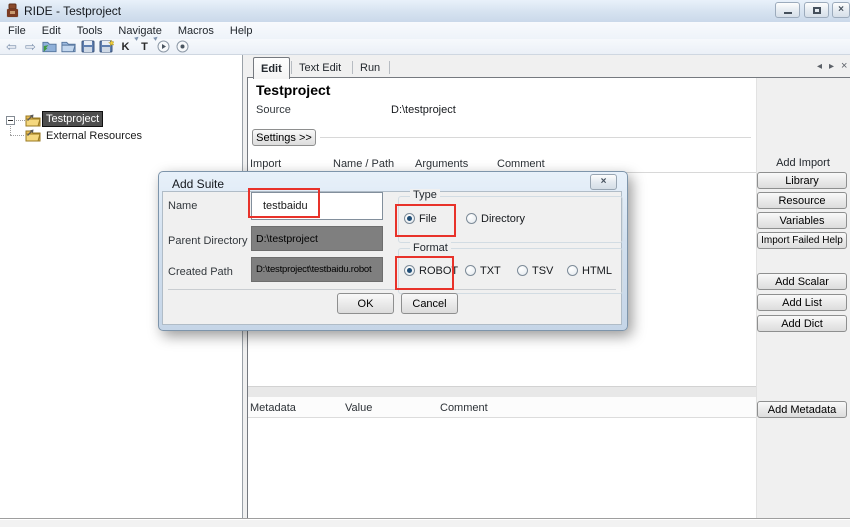  Describe the element at coordinates (293, 90) in the screenshot. I see `suite-title: Testproject` at that location.